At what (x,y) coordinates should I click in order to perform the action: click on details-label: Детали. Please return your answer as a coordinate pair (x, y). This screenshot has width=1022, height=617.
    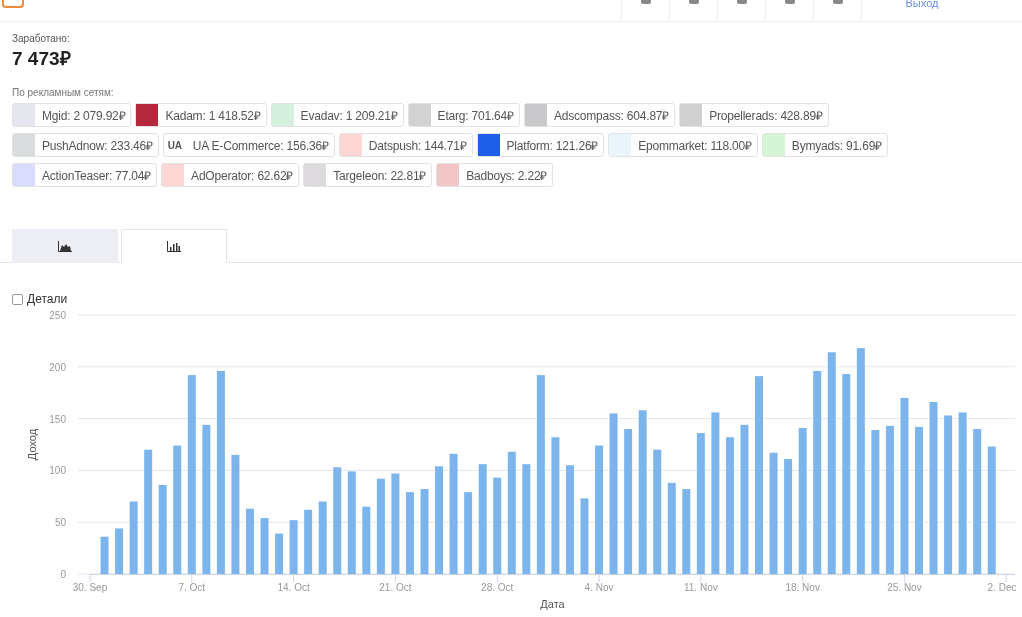
    Looking at the image, I should click on (47, 299).